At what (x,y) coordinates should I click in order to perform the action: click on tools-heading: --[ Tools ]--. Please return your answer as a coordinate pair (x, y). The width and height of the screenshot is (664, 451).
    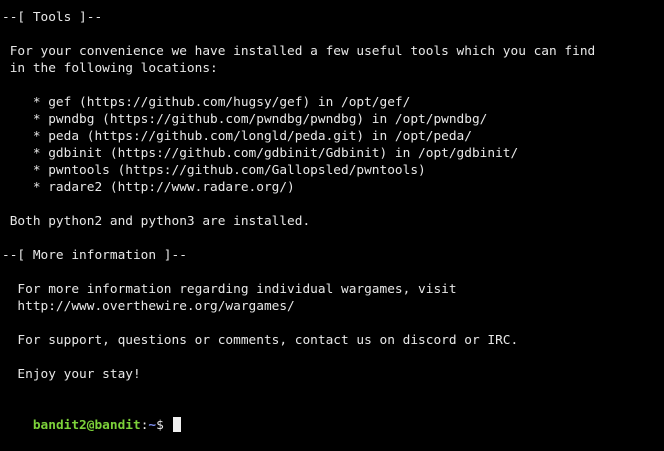
    Looking at the image, I should click on (52, 17).